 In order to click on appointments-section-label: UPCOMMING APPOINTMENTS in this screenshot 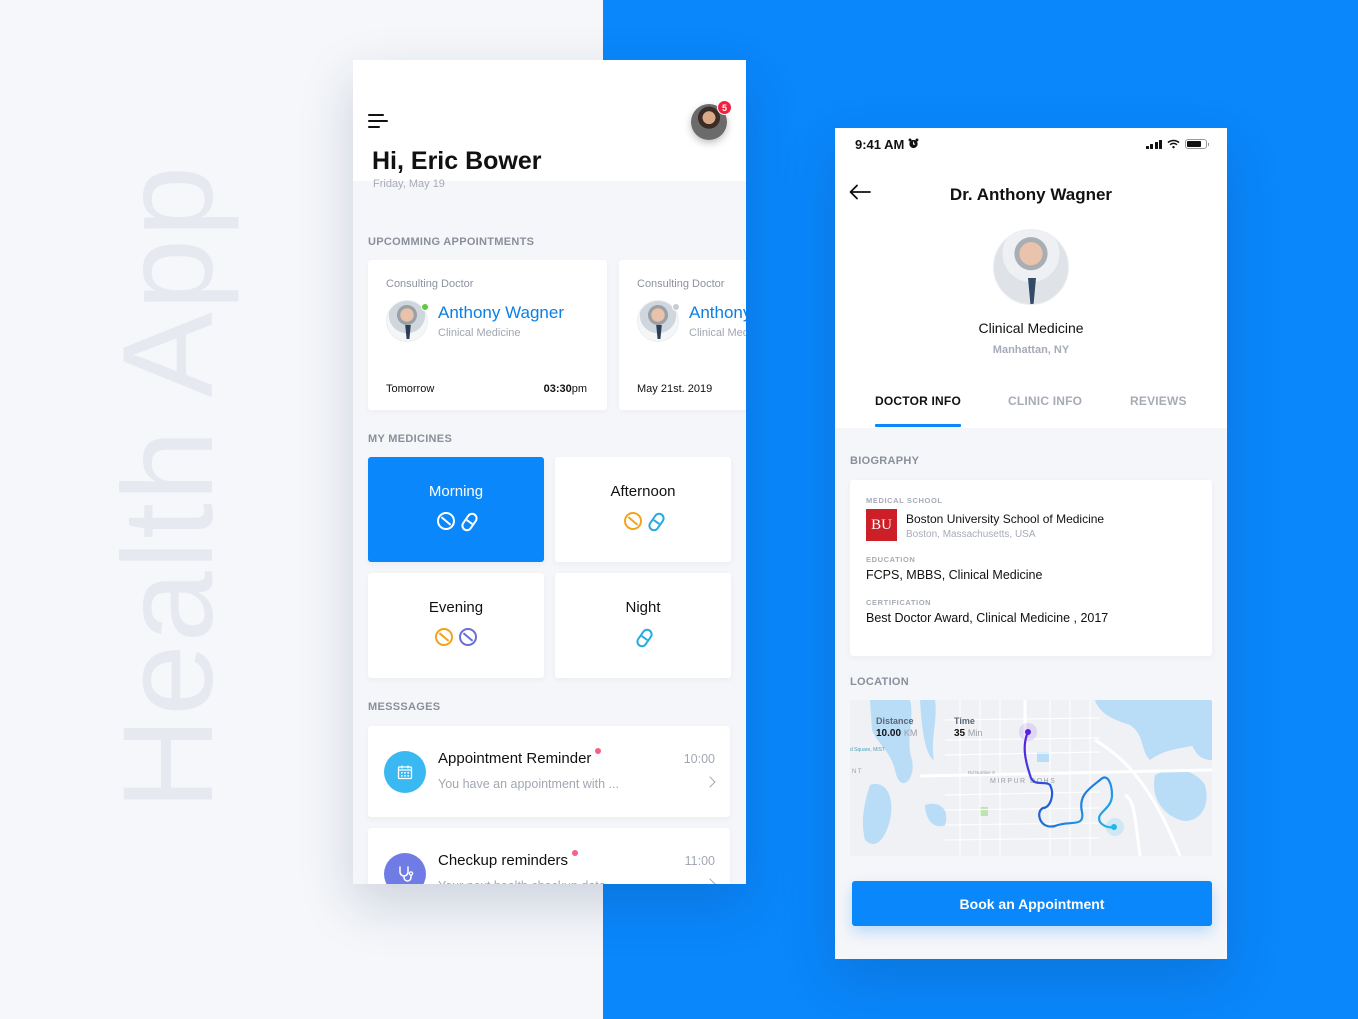, I will do `click(451, 242)`.